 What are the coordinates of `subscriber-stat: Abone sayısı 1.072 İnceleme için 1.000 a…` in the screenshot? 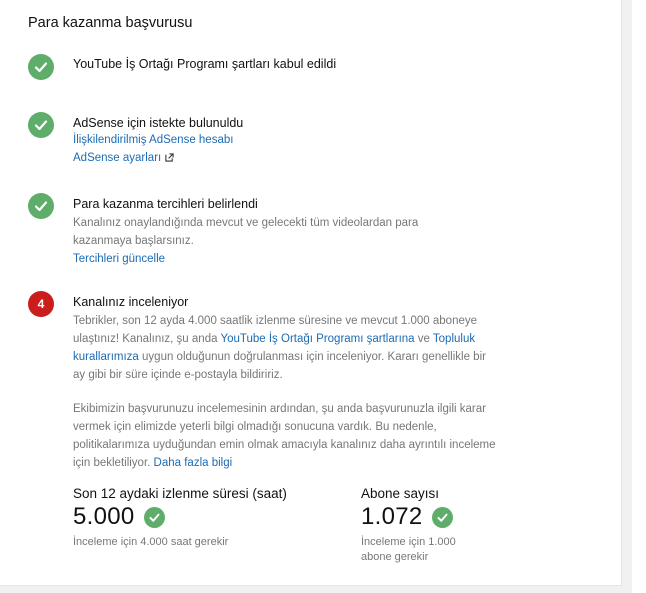 It's located at (421, 525).